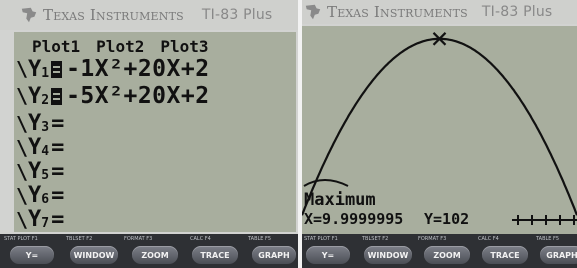 The image size is (577, 268). Describe the element at coordinates (447, 219) in the screenshot. I see `y-readout: Y=102` at that location.